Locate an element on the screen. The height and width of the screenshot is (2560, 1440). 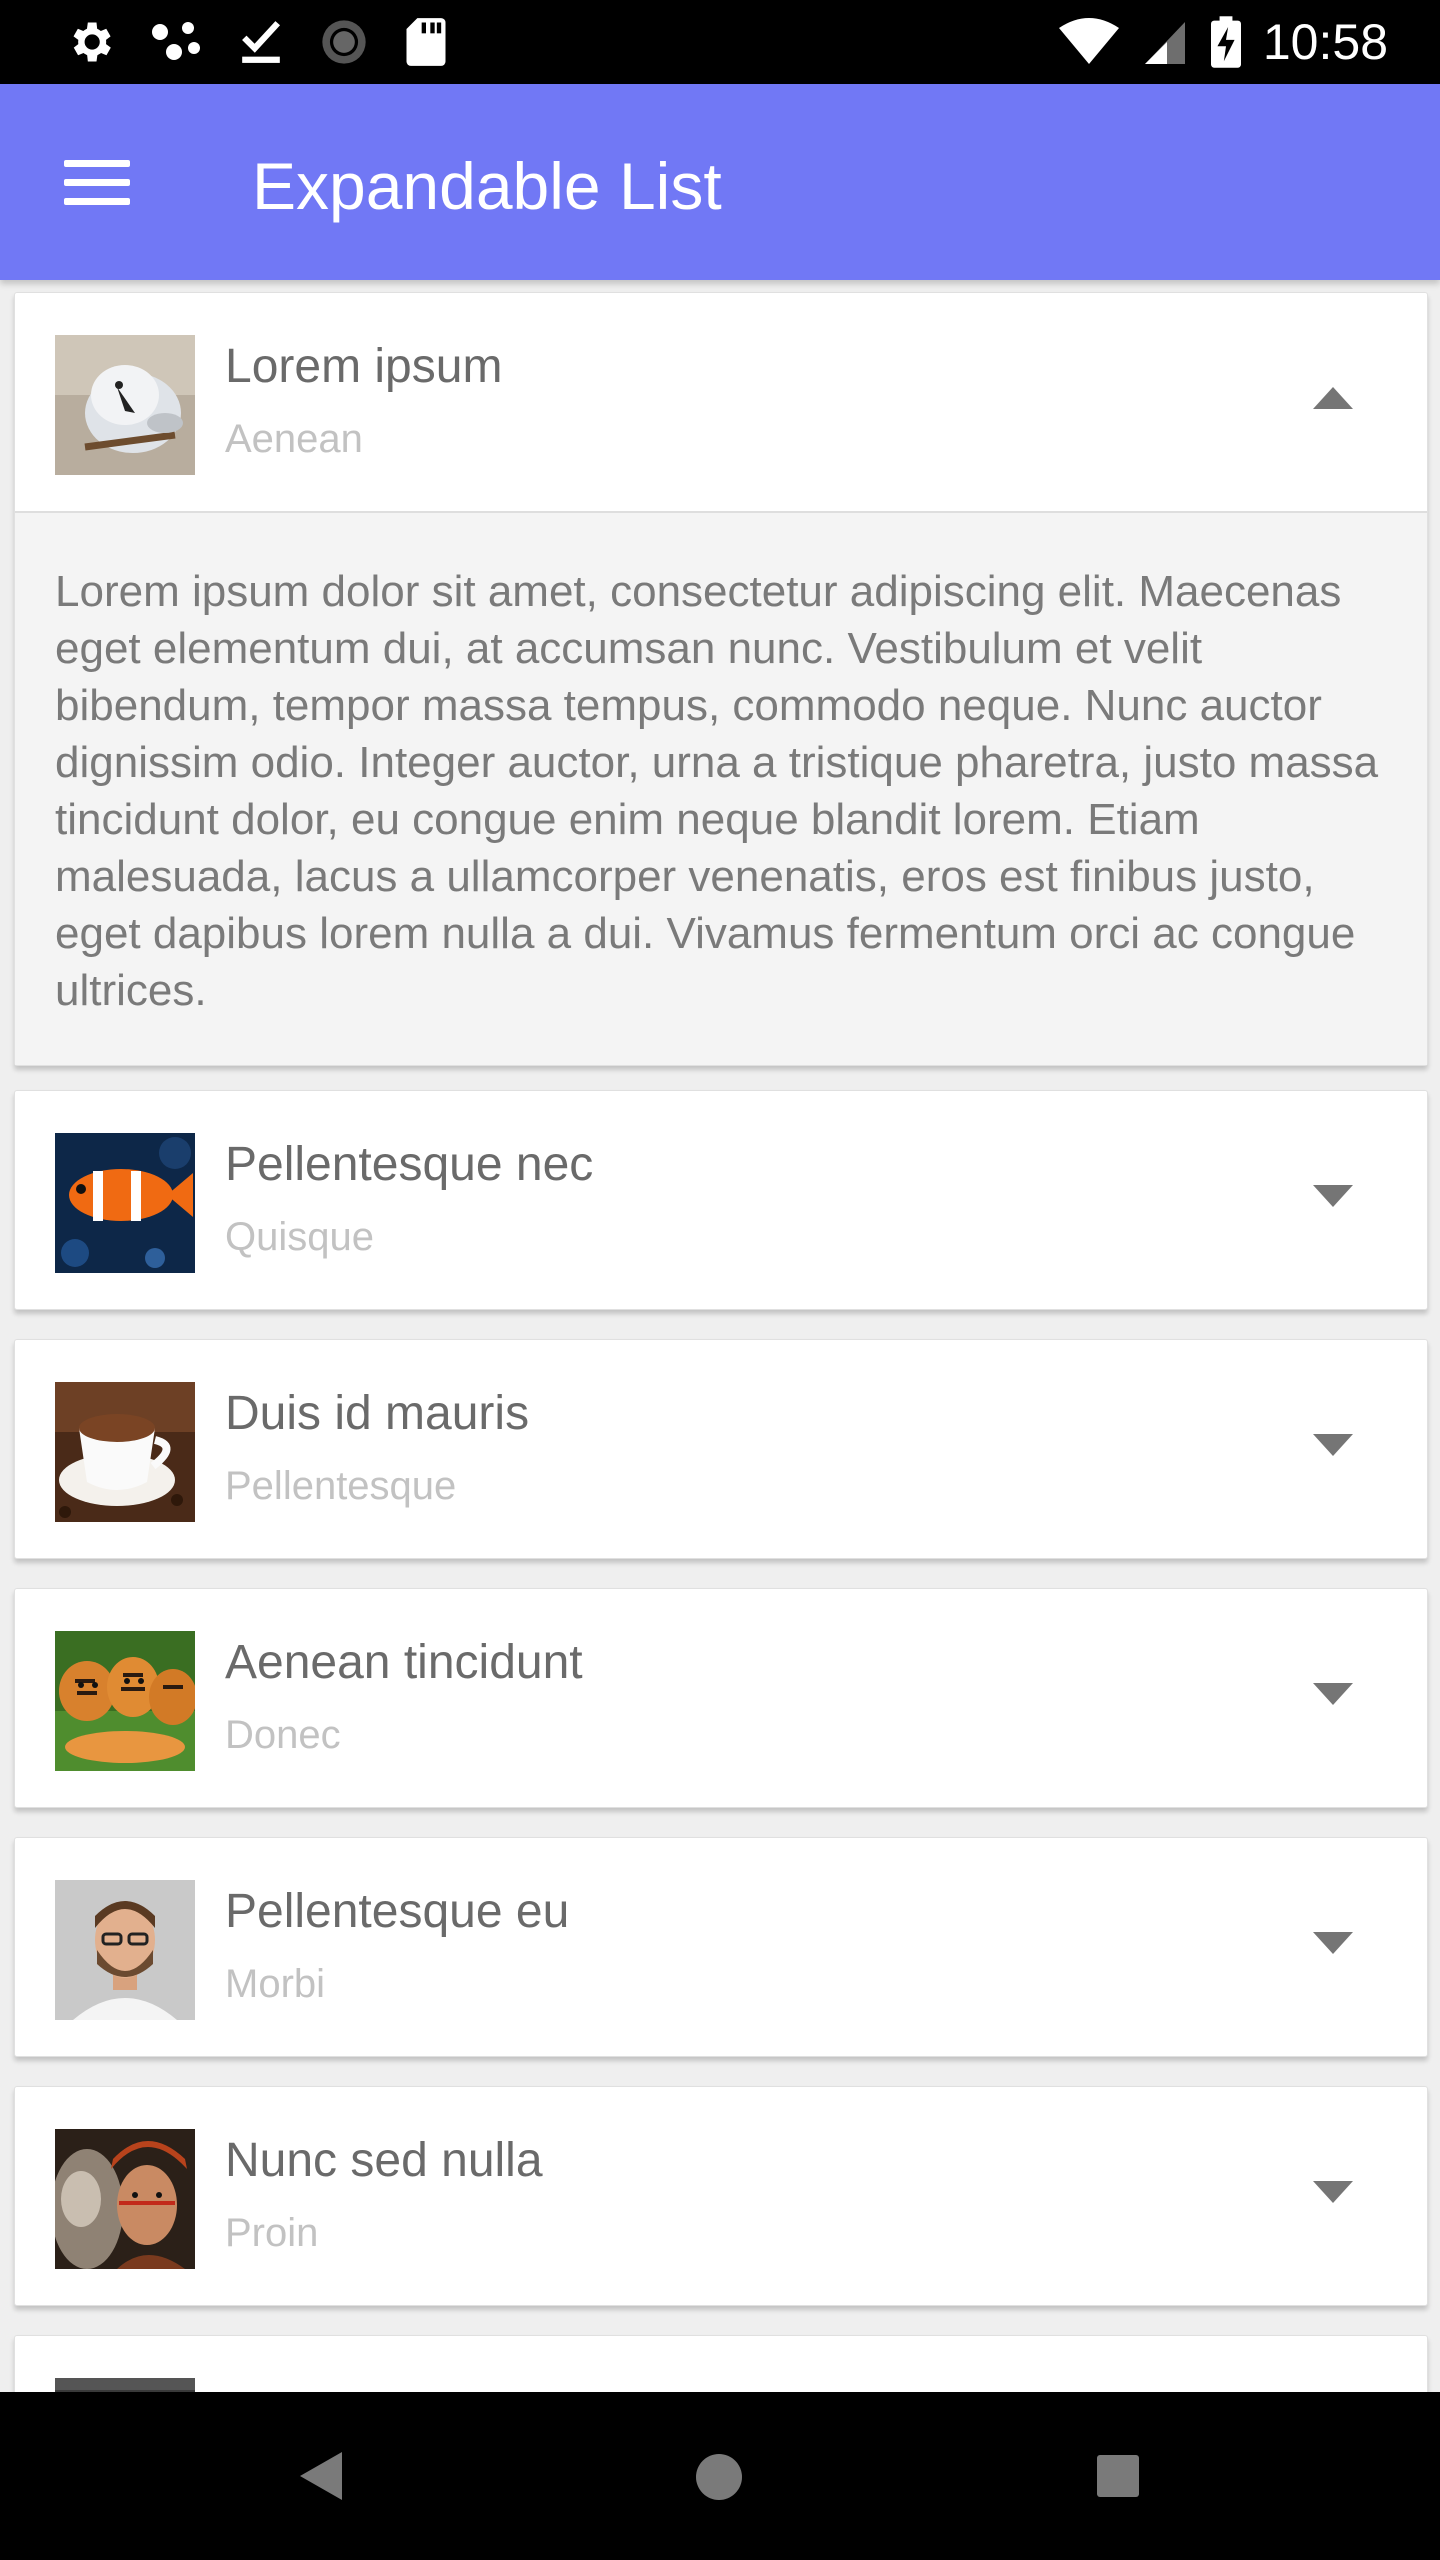
status-icons-left is located at coordinates (256, 42).